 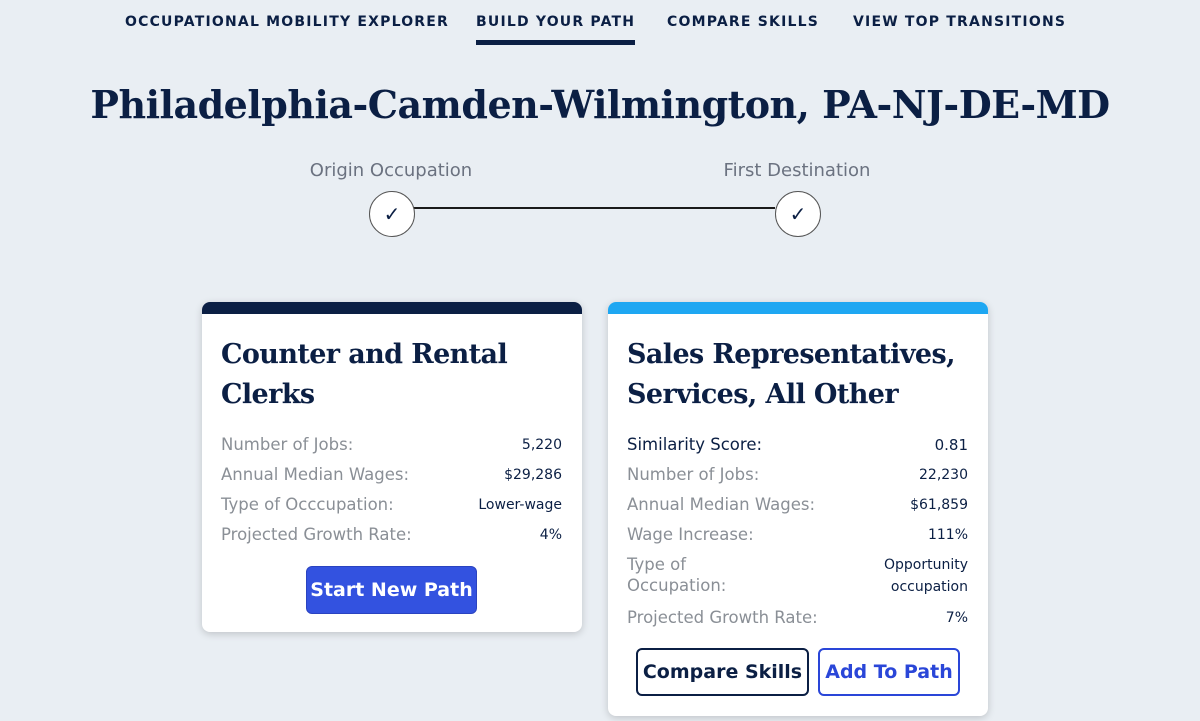 I want to click on stat-value: $61,859, so click(x=939, y=505).